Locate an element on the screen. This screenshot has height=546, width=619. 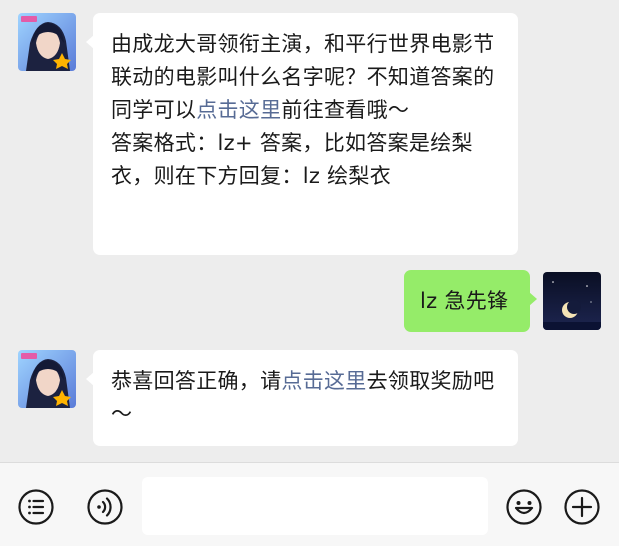
message-1-paragraph-2: 答案格式：lz+ 答案，比如答案是绘梨衣，则在下方回复：lz 绘梨衣 is located at coordinates (305, 160).